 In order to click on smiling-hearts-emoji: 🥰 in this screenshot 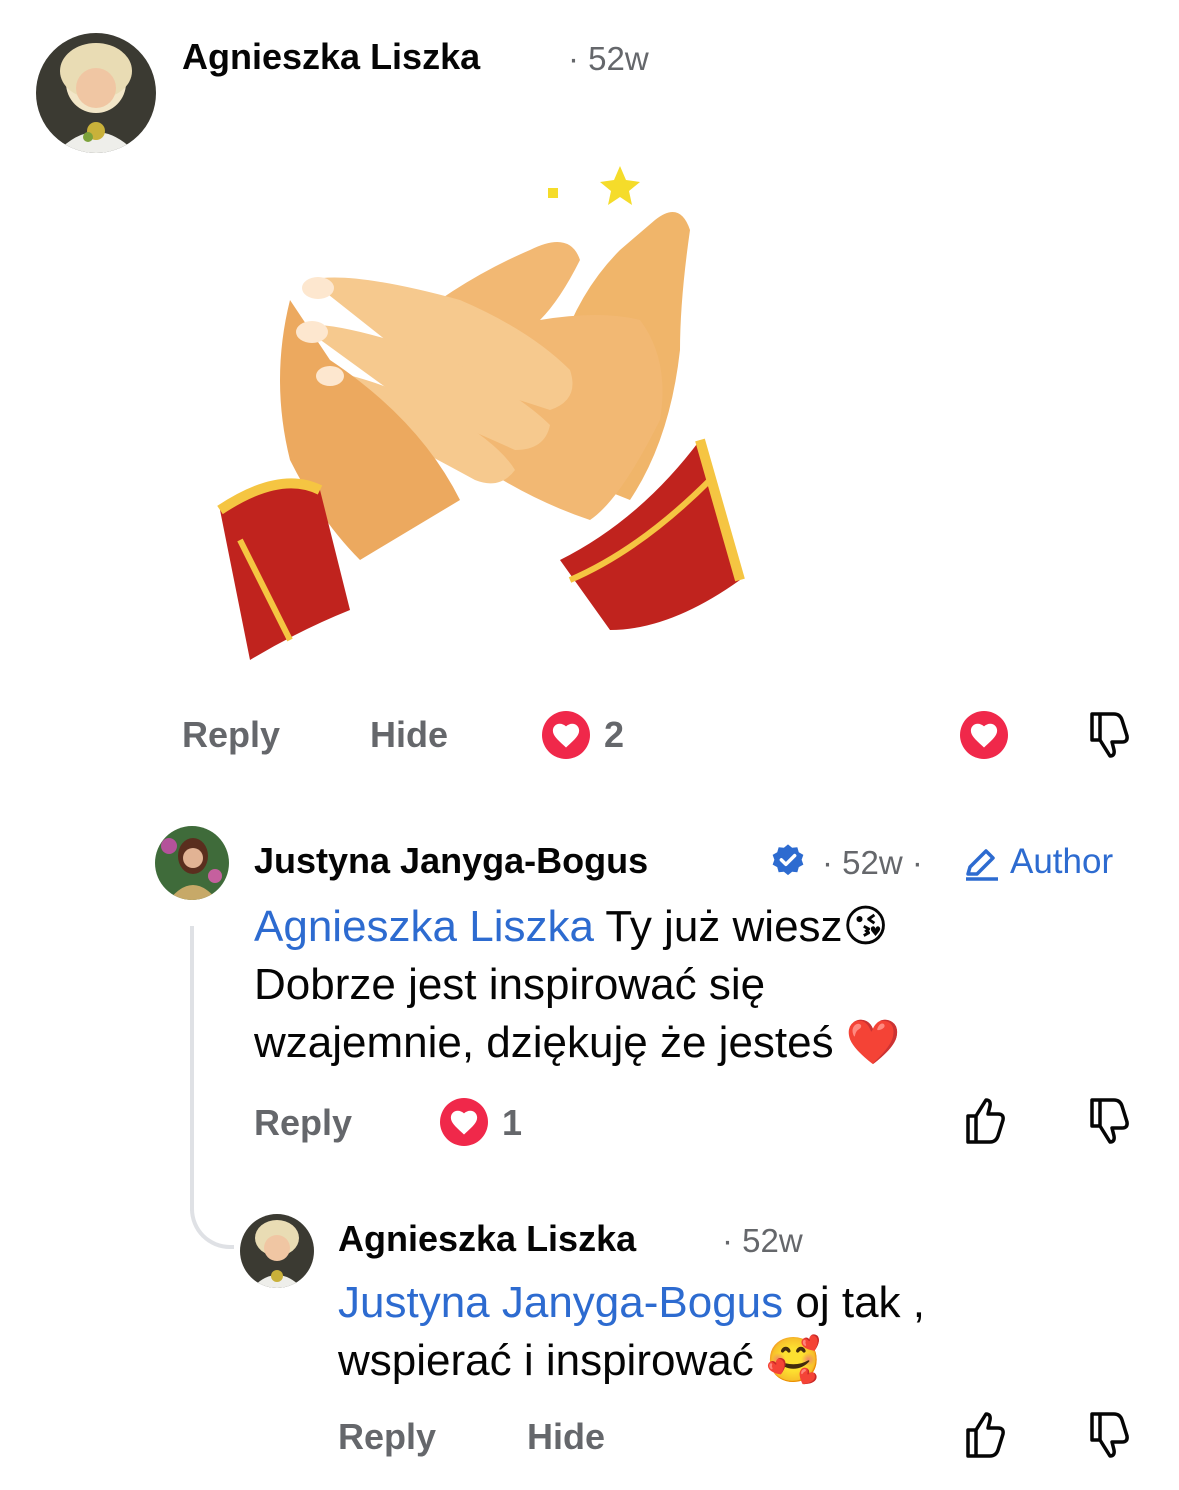, I will do `click(793, 1360)`.